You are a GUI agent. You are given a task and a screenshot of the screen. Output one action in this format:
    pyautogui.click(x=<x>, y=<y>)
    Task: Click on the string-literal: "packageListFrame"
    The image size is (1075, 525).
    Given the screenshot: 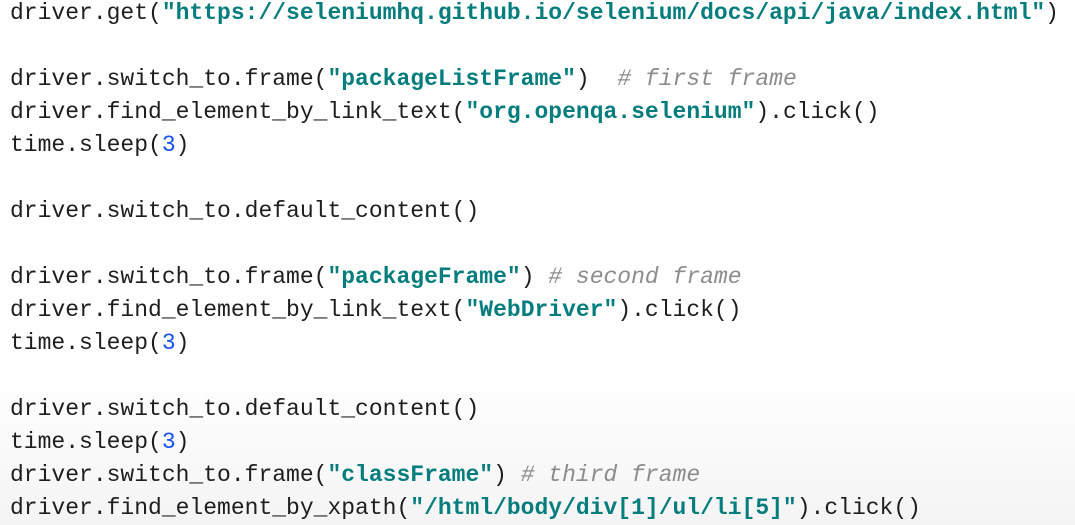 What is the action you would take?
    pyautogui.click(x=451, y=79)
    